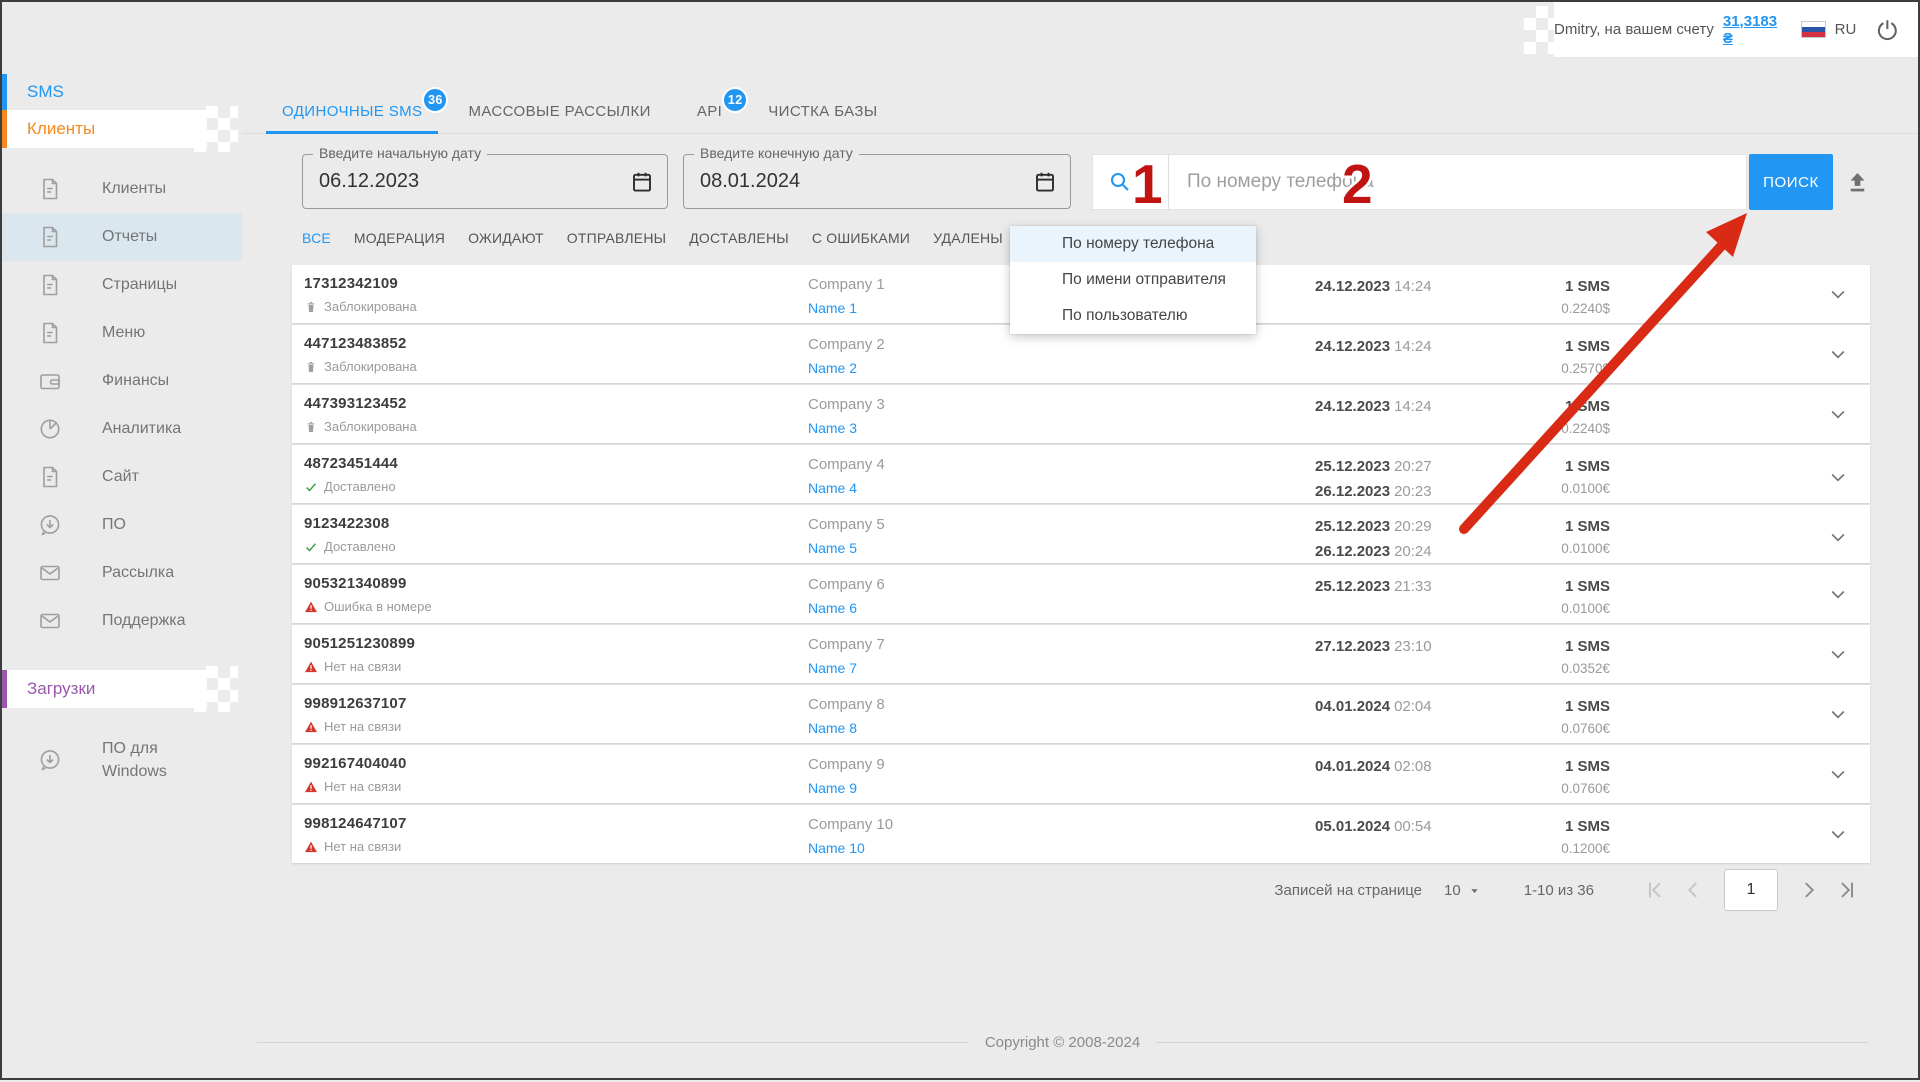 The image size is (1920, 1082). What do you see at coordinates (735, 100) in the screenshot?
I see `tab-badge: 12` at bounding box center [735, 100].